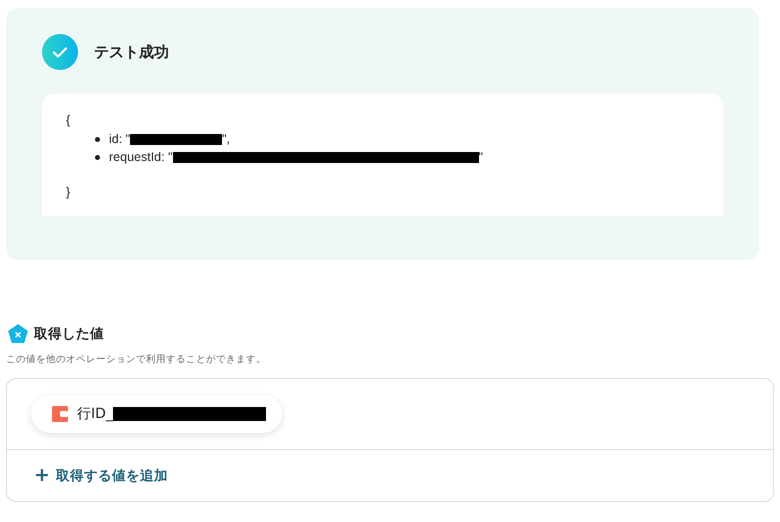  What do you see at coordinates (480, 157) in the screenshot?
I see `field-end: "` at bounding box center [480, 157].